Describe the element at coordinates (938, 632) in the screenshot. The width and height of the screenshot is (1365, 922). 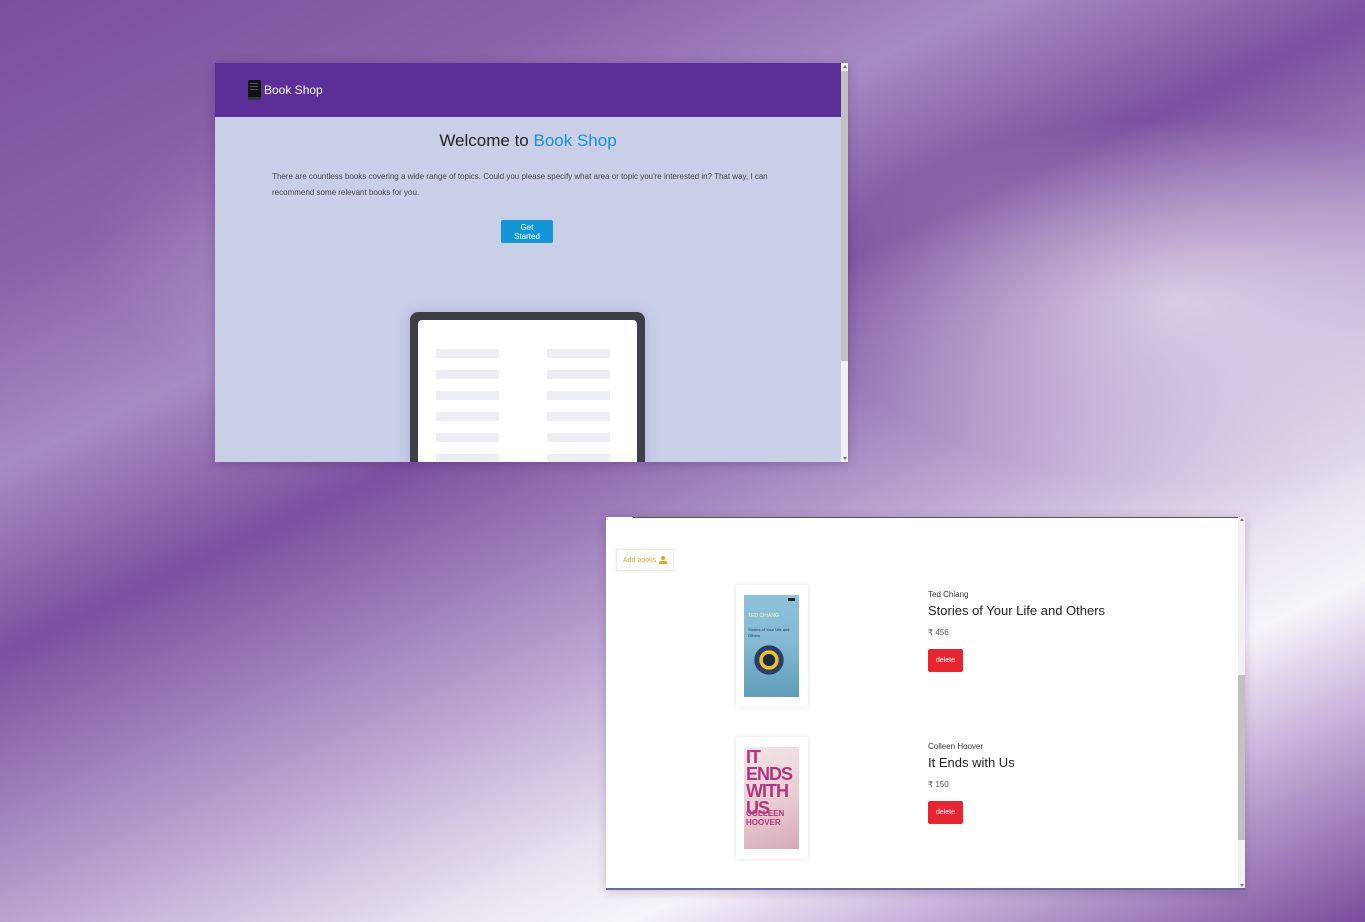
I see `book-price: ₹ 456` at that location.